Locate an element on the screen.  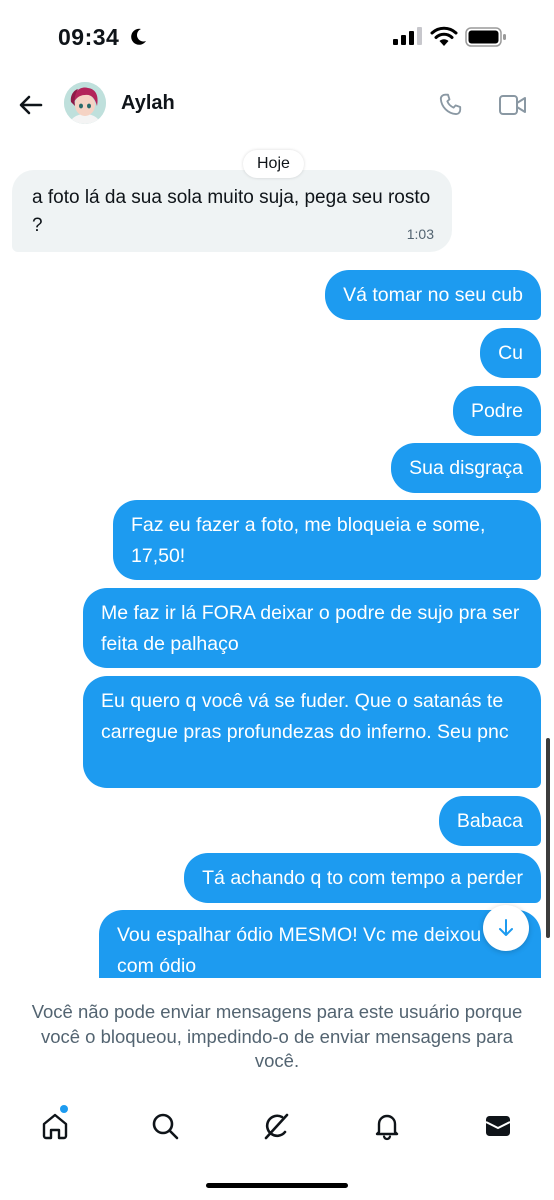
message-timestamp: 1:03 is located at coordinates (420, 234).